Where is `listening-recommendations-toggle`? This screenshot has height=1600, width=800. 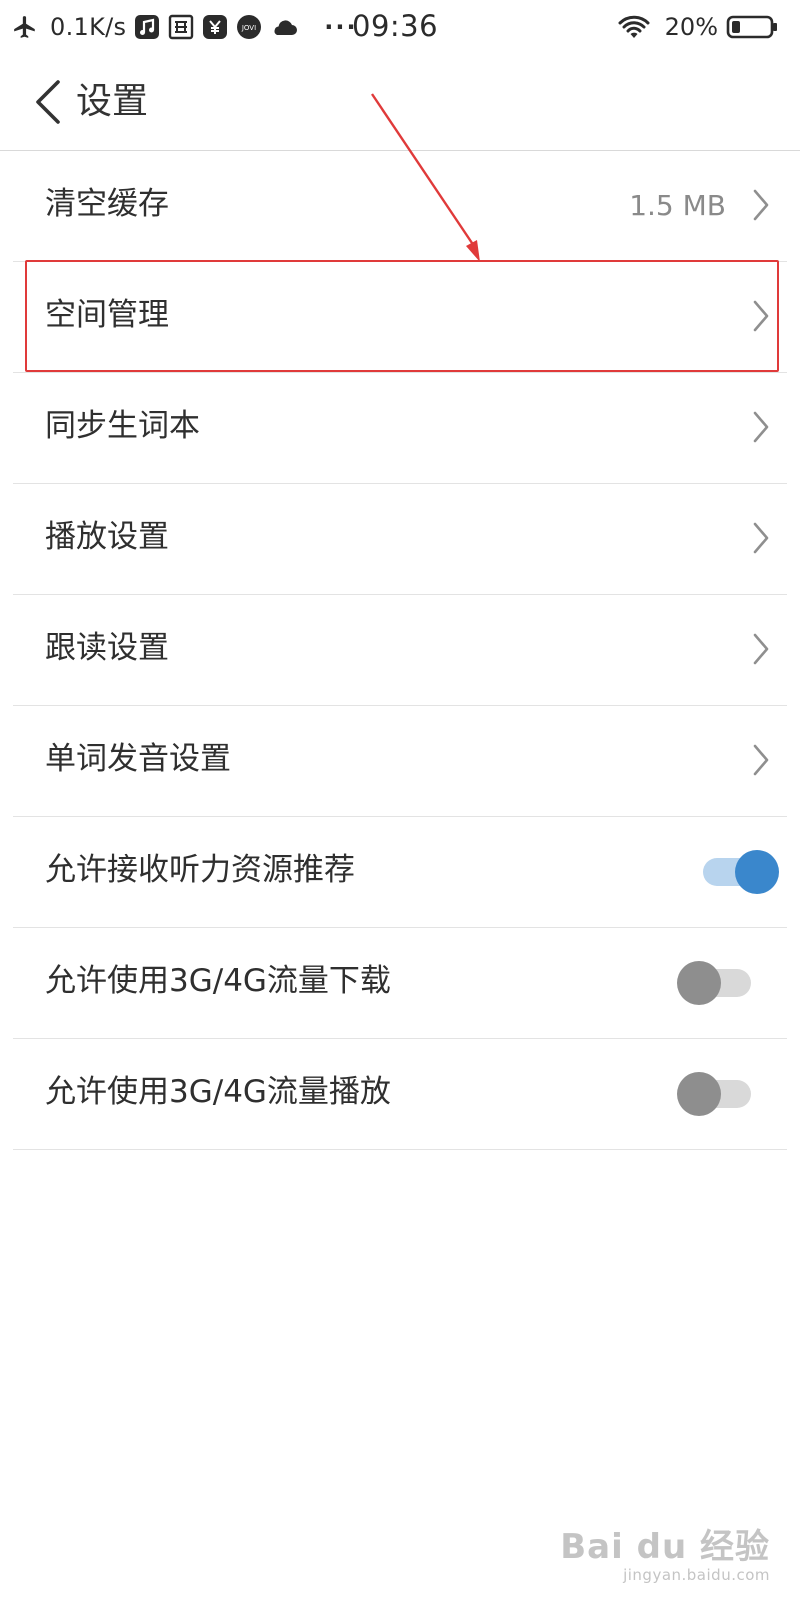 listening-recommendations-toggle is located at coordinates (739, 872).